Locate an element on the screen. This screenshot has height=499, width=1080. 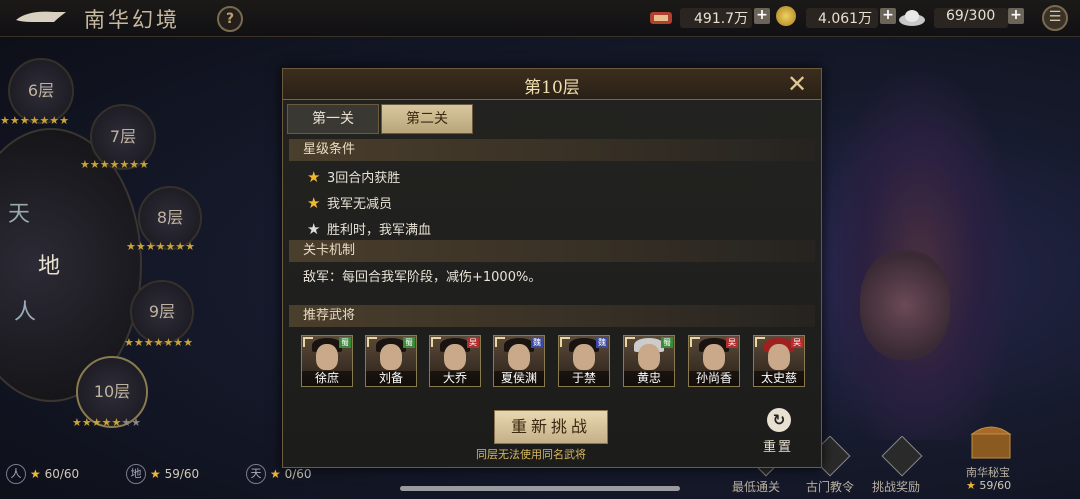
close-icon: ✕ is located at coordinates (797, 84).